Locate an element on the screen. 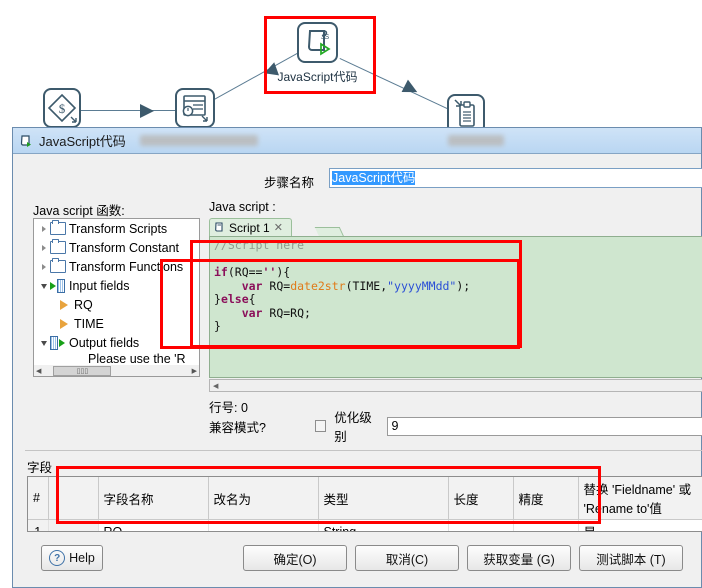 Image resolution: width=702 pixels, height=588 pixels. tree-item-transform-constant: Transform Constant is located at coordinates (116, 247).